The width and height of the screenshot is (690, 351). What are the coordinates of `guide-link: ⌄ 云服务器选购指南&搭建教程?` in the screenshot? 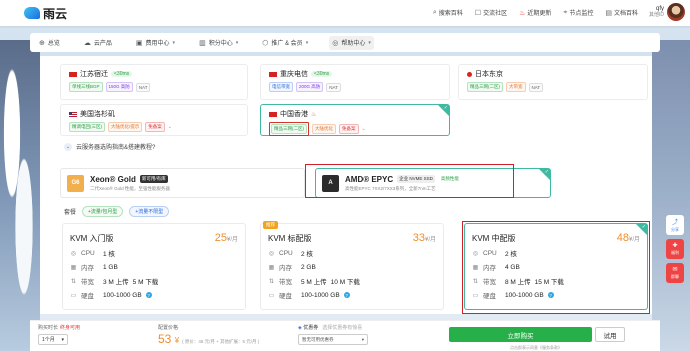 It's located at (109, 146).